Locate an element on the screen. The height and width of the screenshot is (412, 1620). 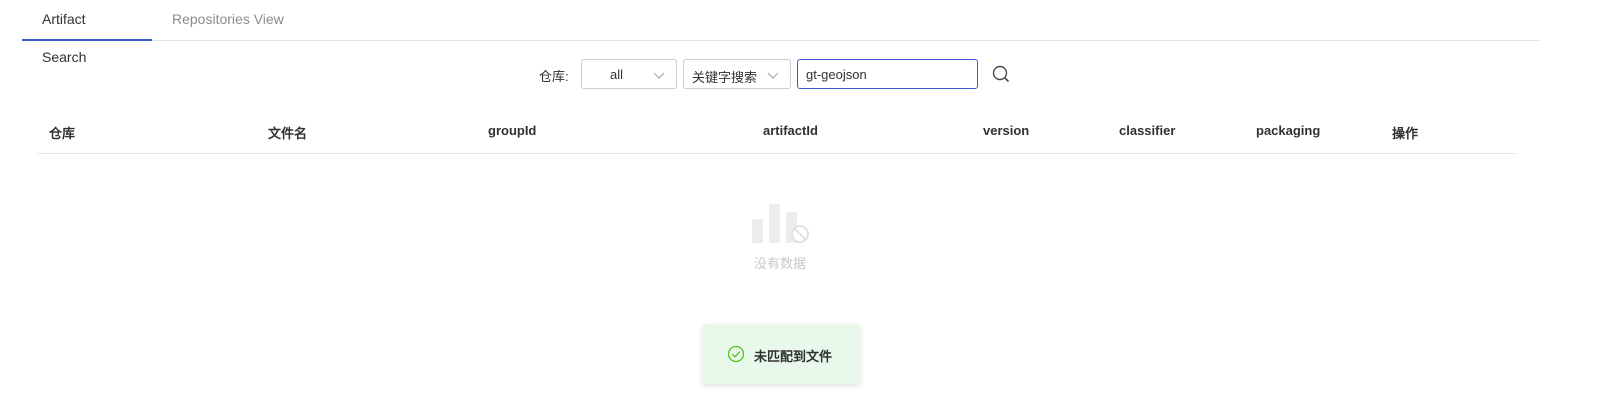
check-circle-icon is located at coordinates (736, 354).